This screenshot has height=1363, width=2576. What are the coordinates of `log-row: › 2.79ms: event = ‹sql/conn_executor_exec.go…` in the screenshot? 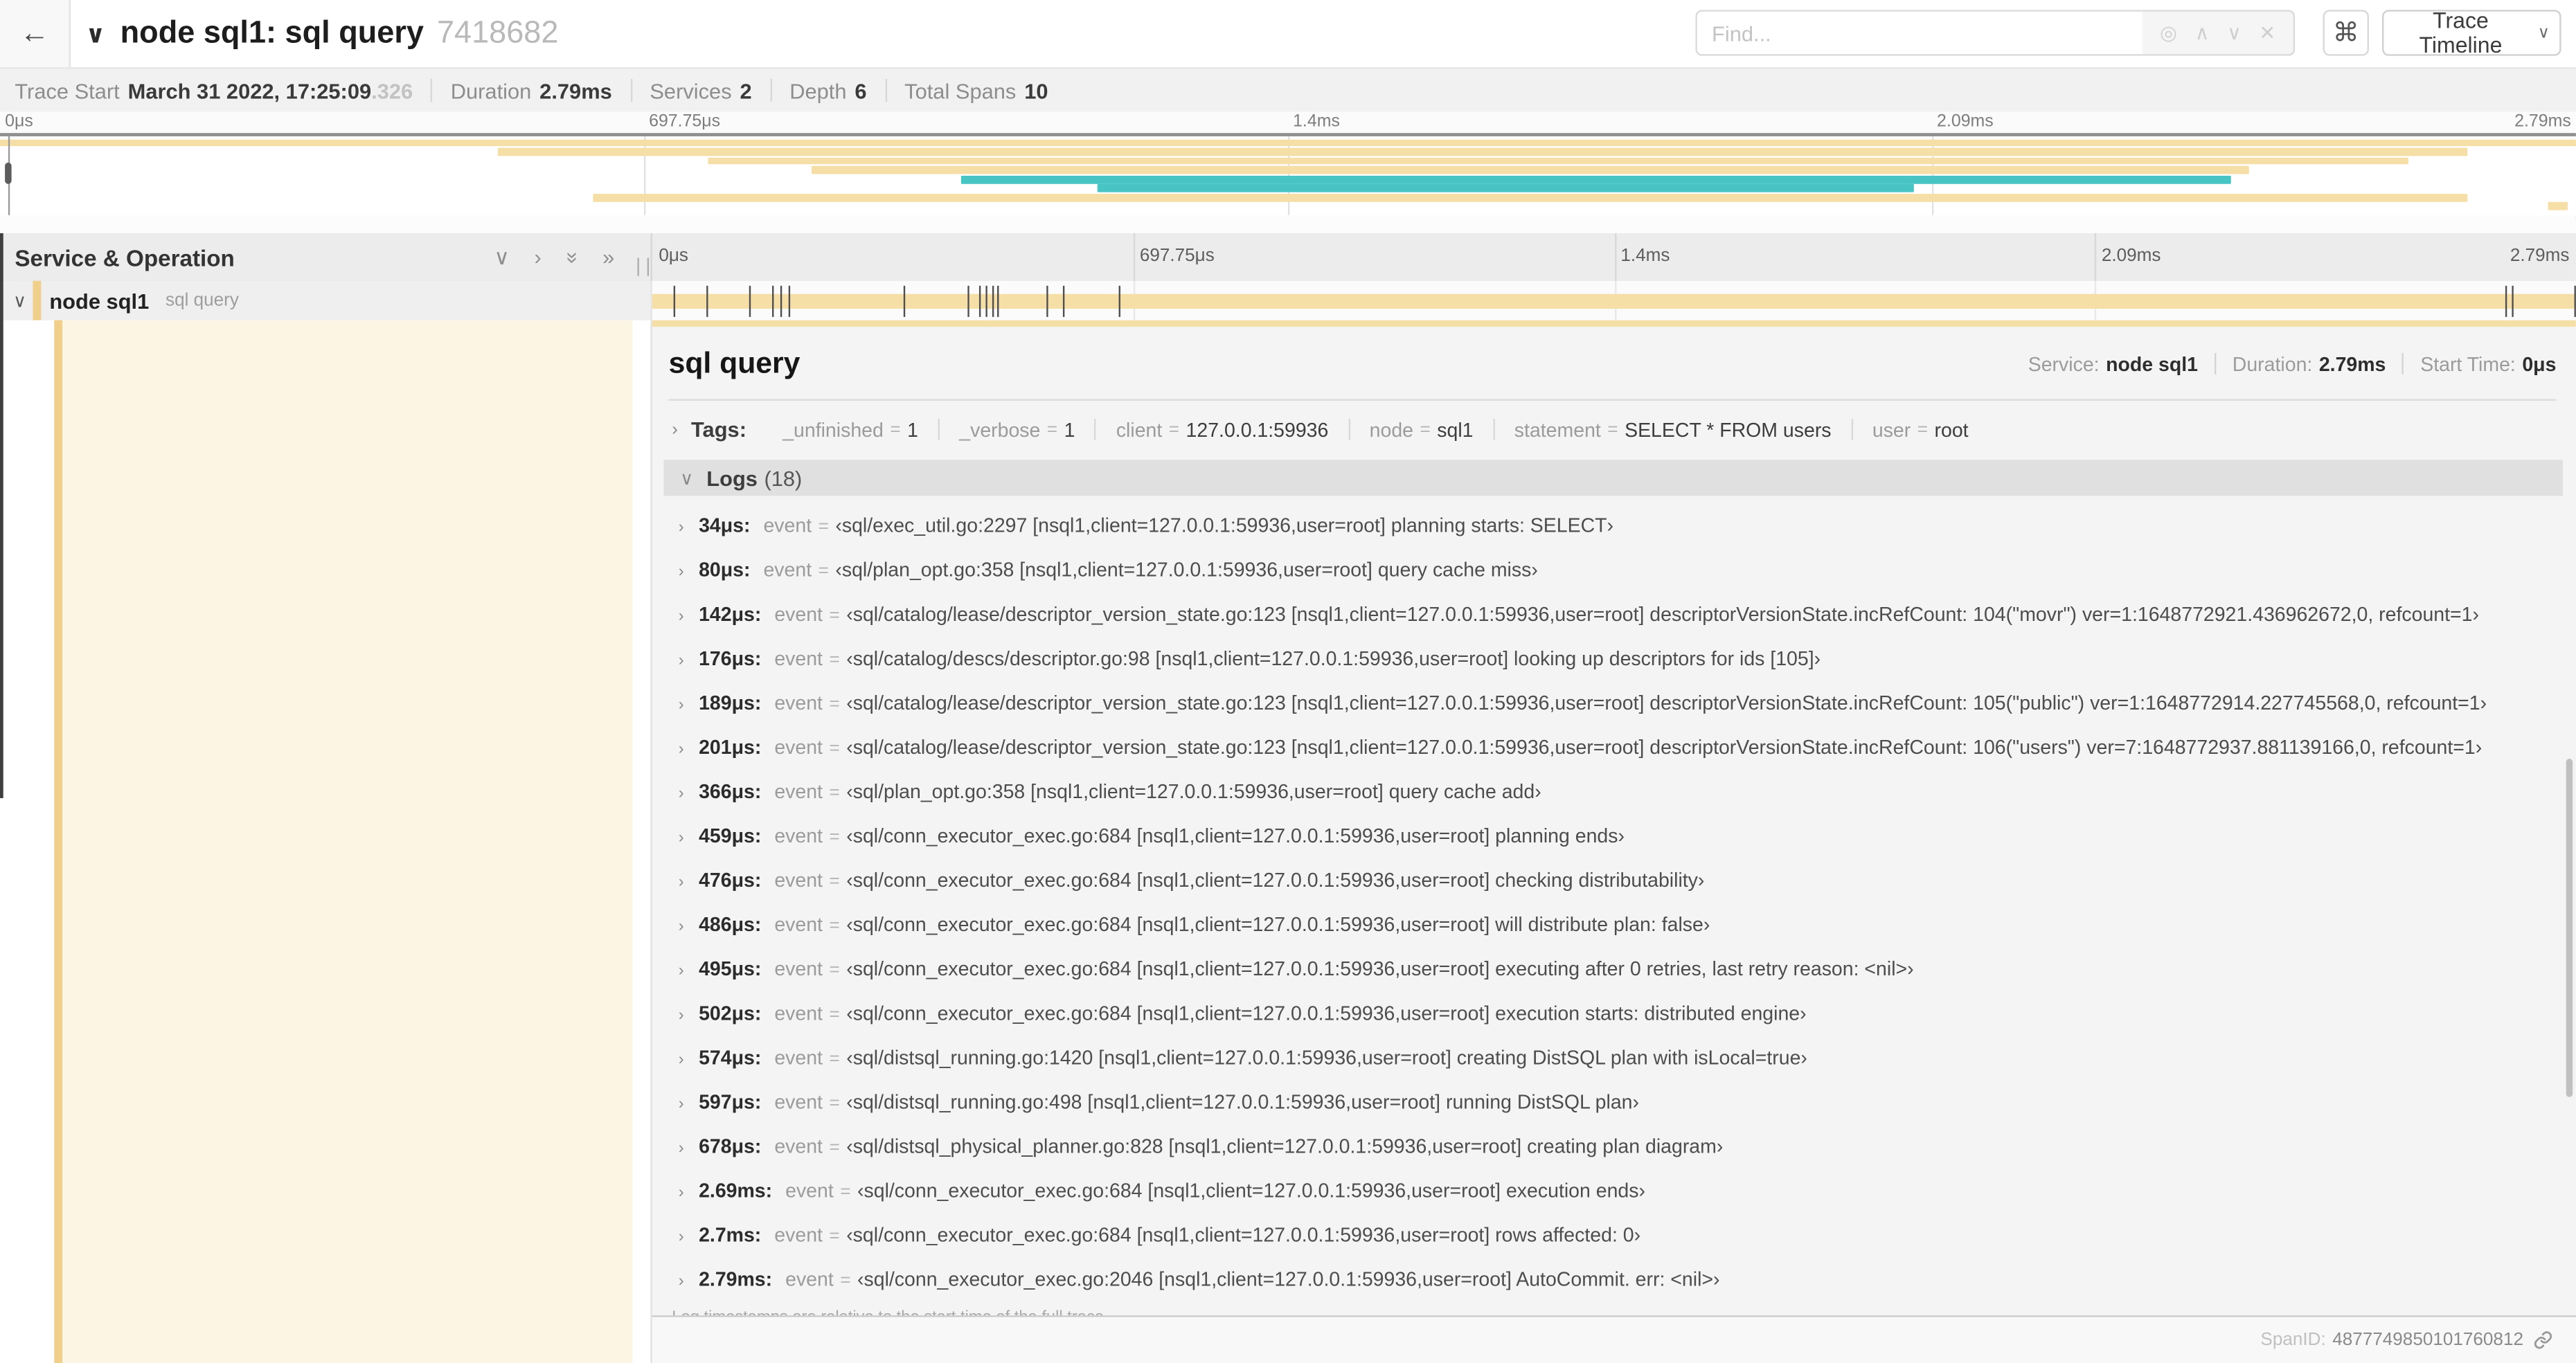 It's located at (1614, 1280).